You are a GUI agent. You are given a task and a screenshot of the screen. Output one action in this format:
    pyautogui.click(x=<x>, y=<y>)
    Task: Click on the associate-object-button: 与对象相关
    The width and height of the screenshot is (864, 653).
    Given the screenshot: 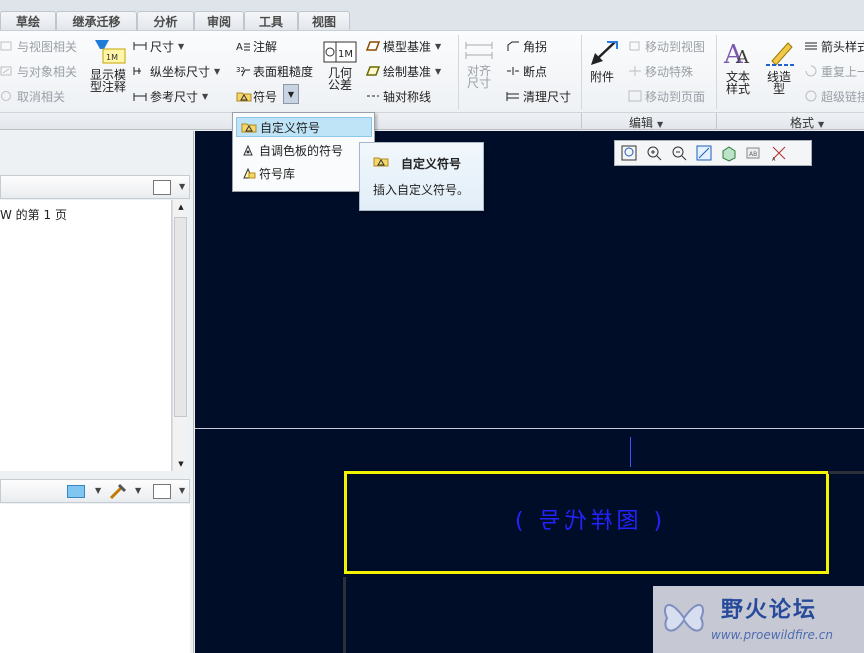 What is the action you would take?
    pyautogui.click(x=38, y=71)
    